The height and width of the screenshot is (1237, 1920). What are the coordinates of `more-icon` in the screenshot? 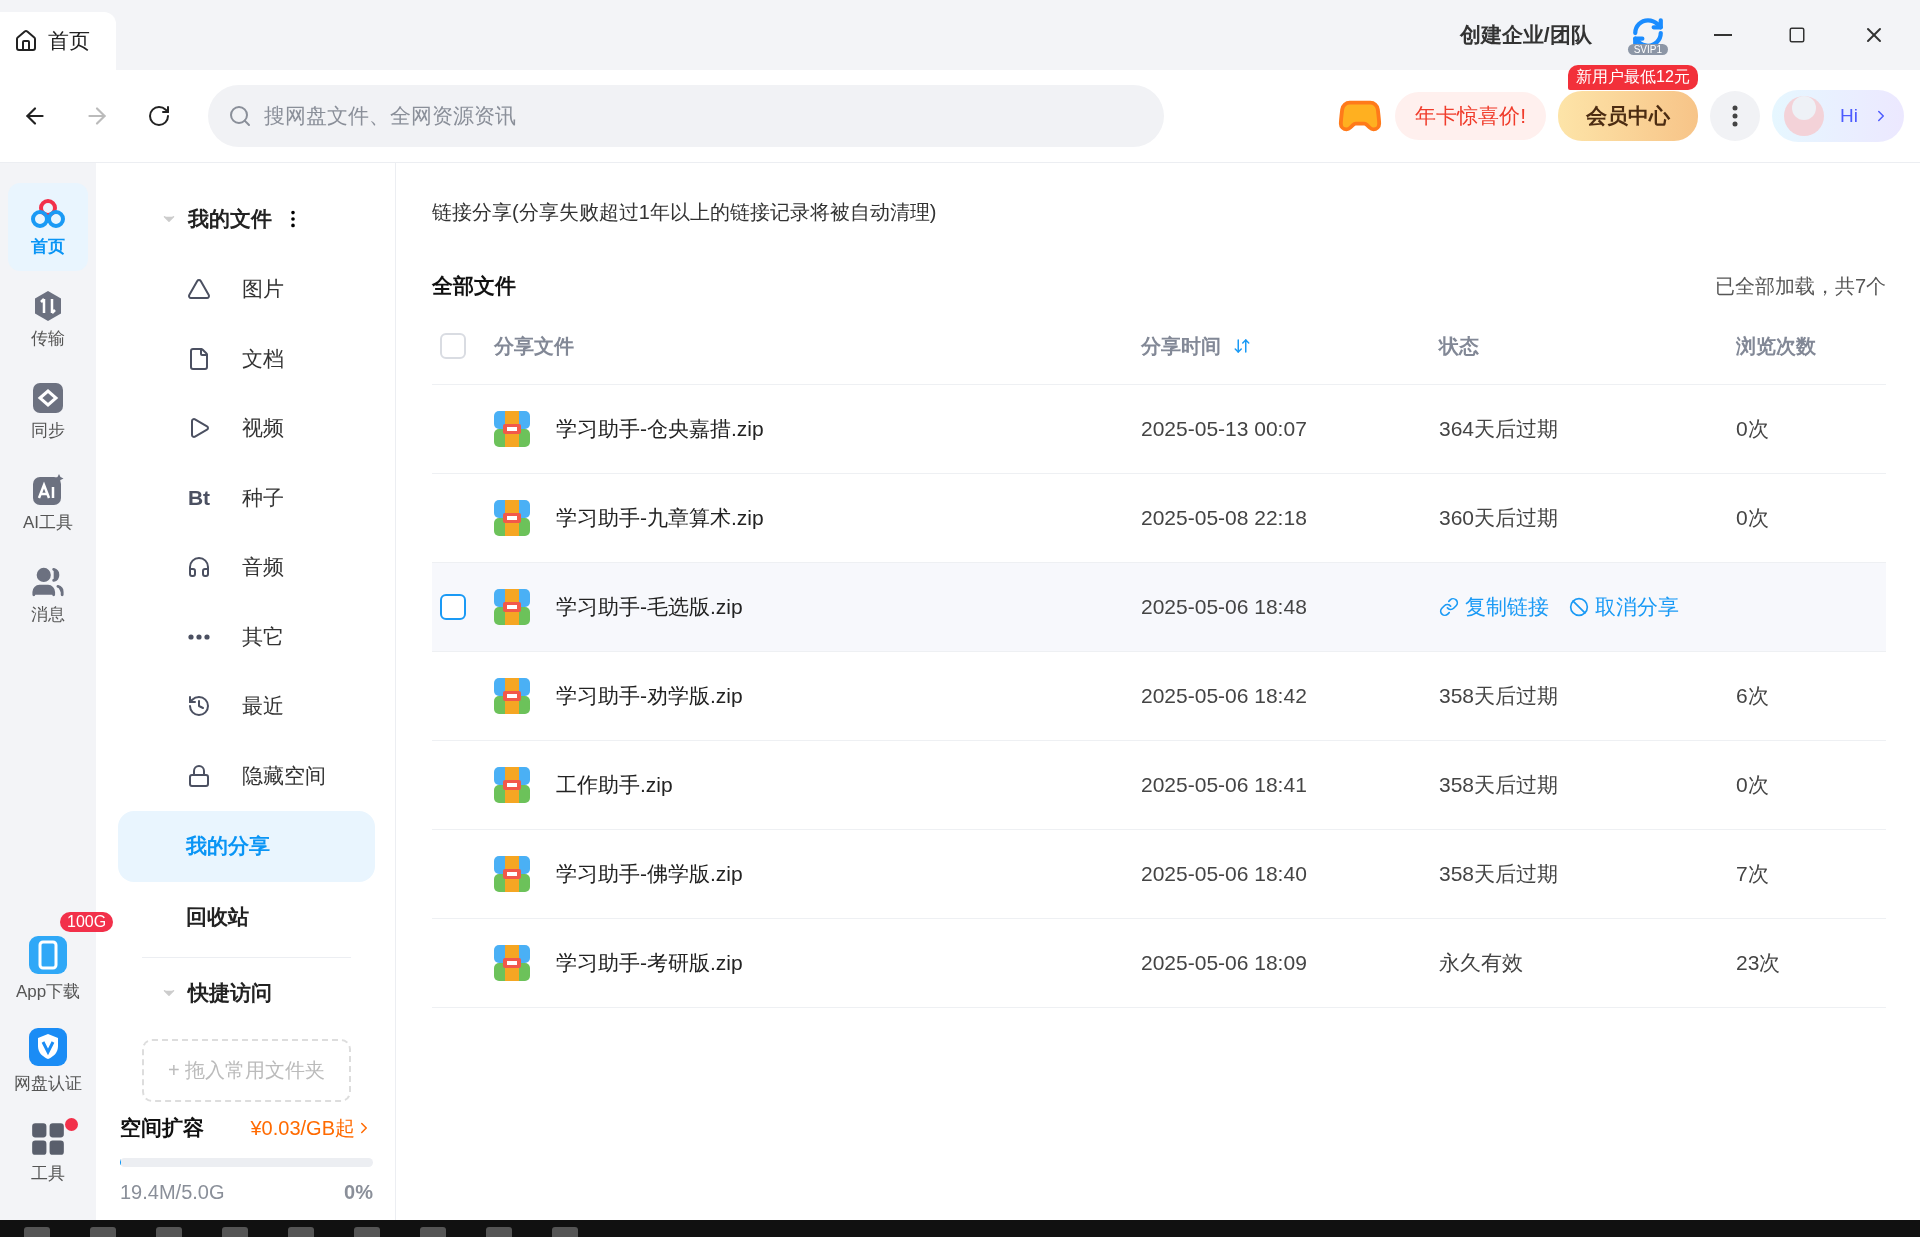 It's located at (1735, 116).